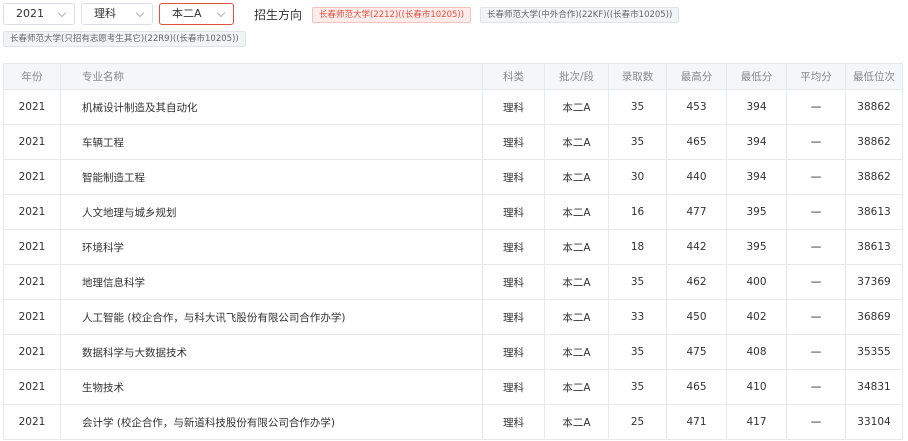 The height and width of the screenshot is (441, 908). I want to click on cell-min-score: 394, so click(756, 142).